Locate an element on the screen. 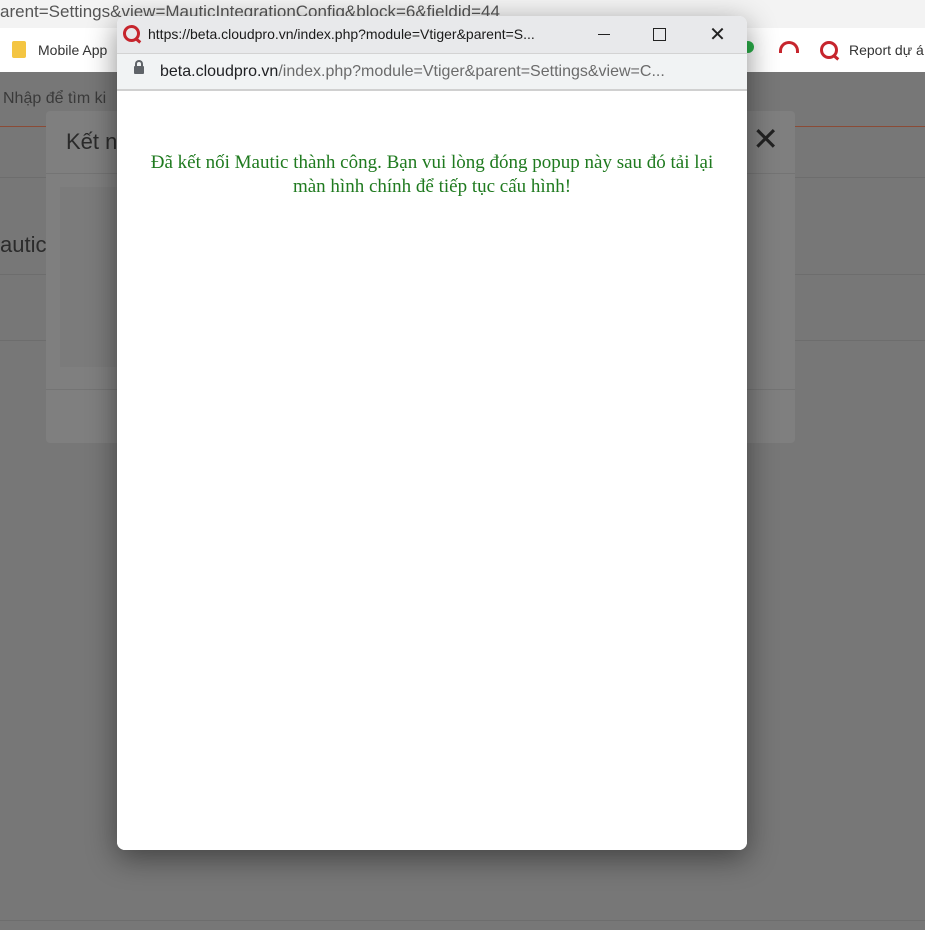 This screenshot has height=930, width=925. cloudpro-logo-icon is located at coordinates (829, 50).